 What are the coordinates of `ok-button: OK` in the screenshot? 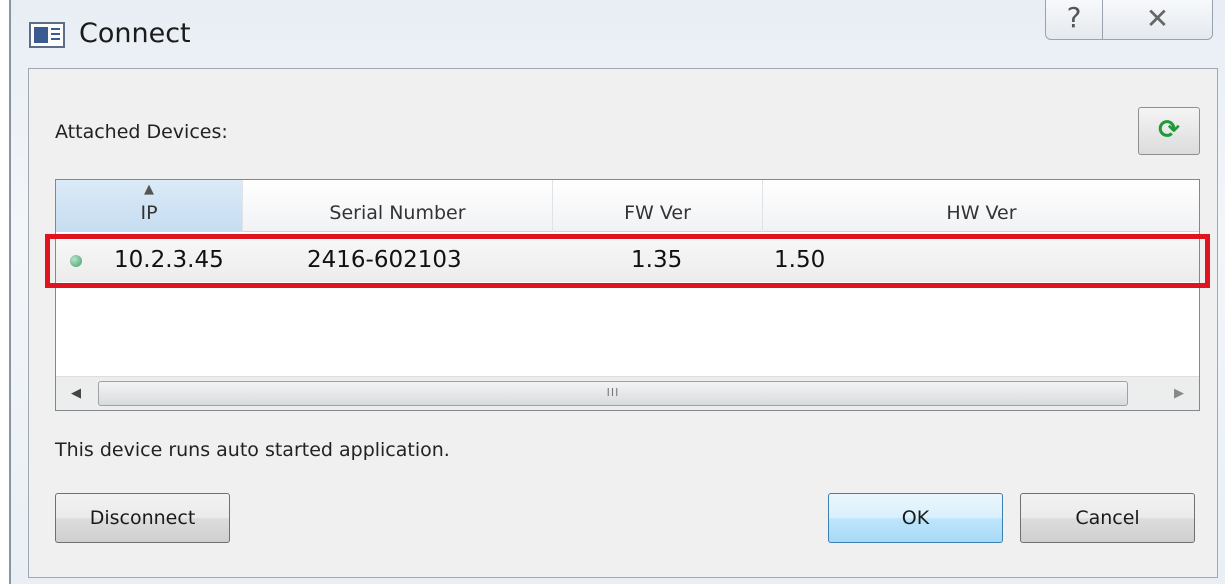 It's located at (915, 518).